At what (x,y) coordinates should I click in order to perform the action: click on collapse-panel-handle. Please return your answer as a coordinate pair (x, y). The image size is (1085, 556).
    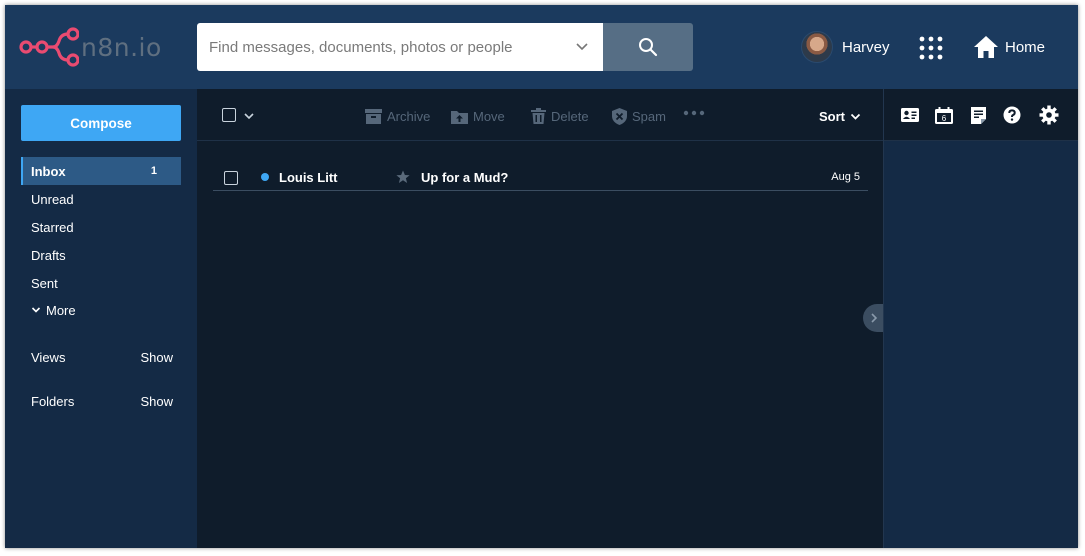
    Looking at the image, I should click on (874, 318).